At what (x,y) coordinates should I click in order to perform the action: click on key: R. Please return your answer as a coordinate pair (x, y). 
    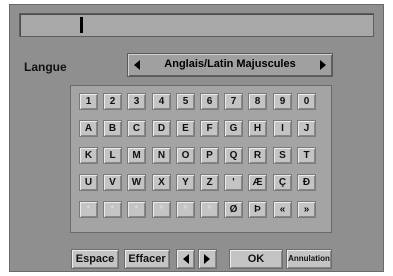
    Looking at the image, I should click on (257, 155).